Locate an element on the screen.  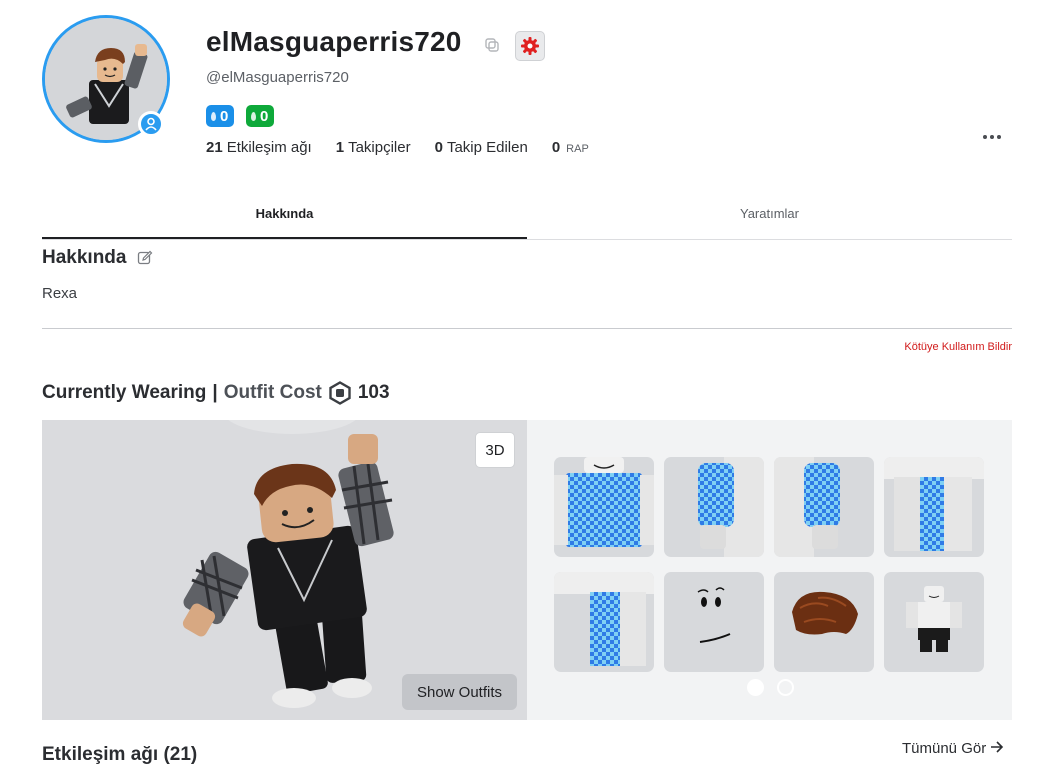
outfit-cost-label: Outfit Cost is located at coordinates (272, 392).